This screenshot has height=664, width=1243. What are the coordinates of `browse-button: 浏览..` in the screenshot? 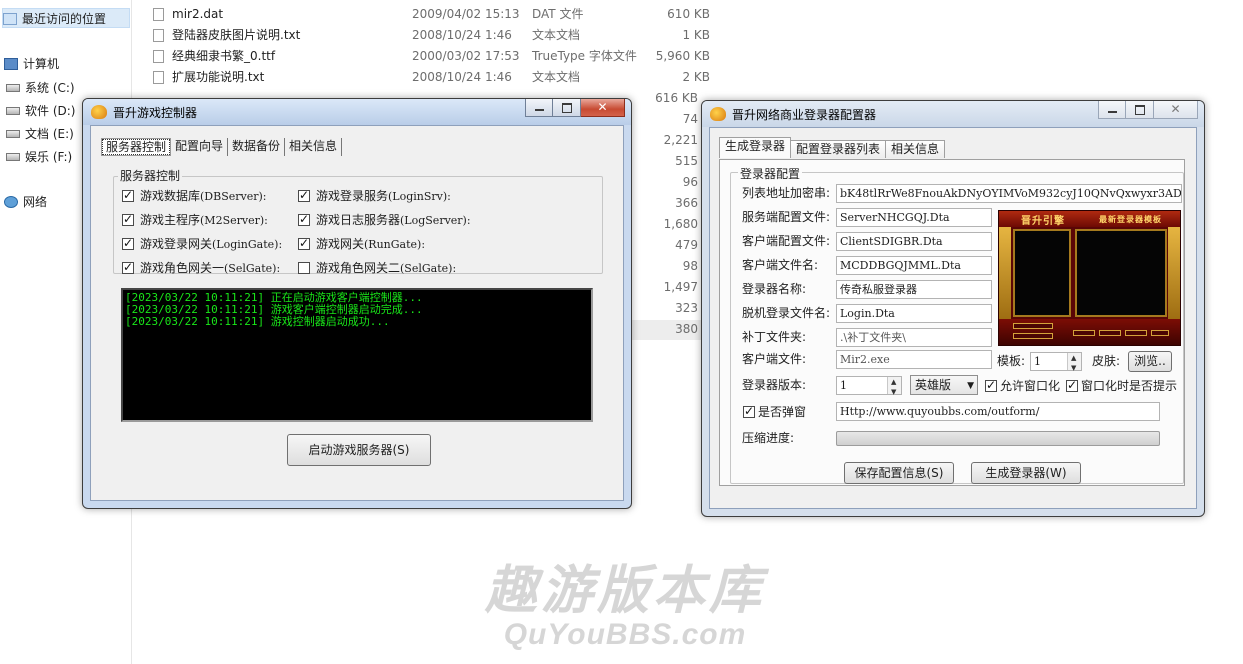 It's located at (1150, 361).